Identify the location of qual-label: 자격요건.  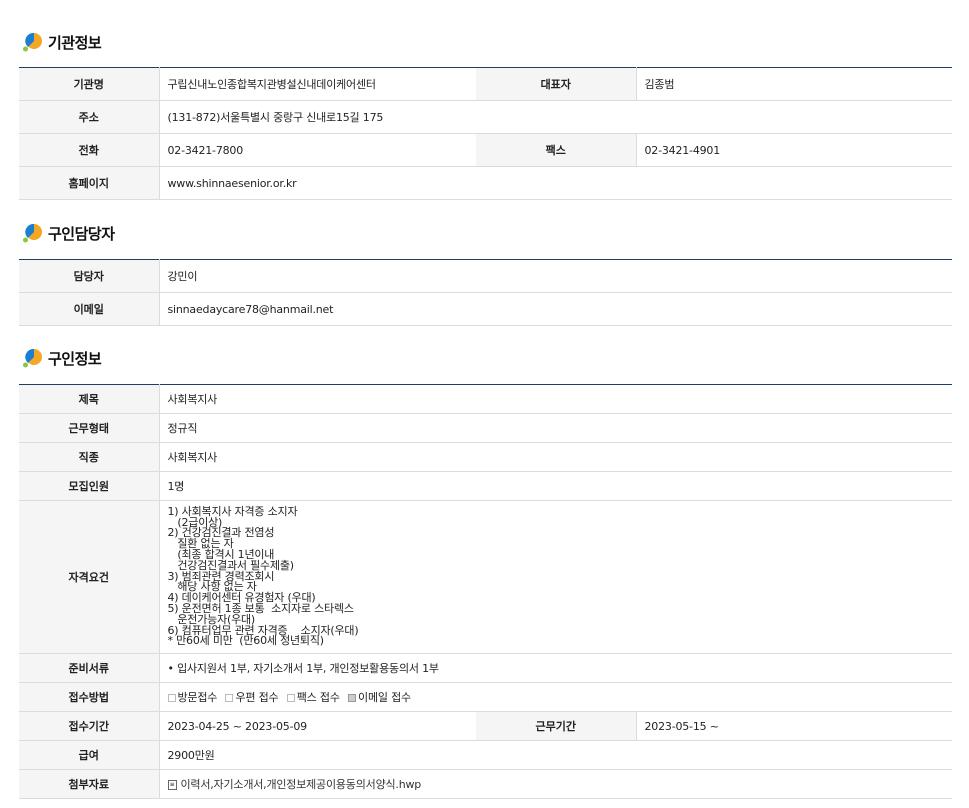
(89, 577).